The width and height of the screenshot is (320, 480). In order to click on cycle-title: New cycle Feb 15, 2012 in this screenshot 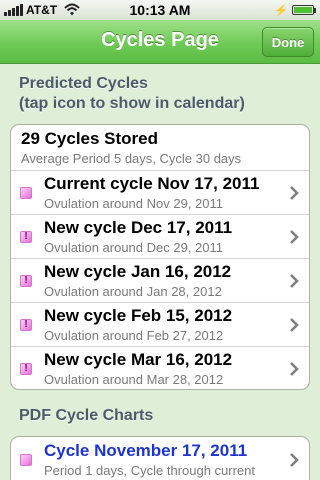, I will do `click(138, 315)`.